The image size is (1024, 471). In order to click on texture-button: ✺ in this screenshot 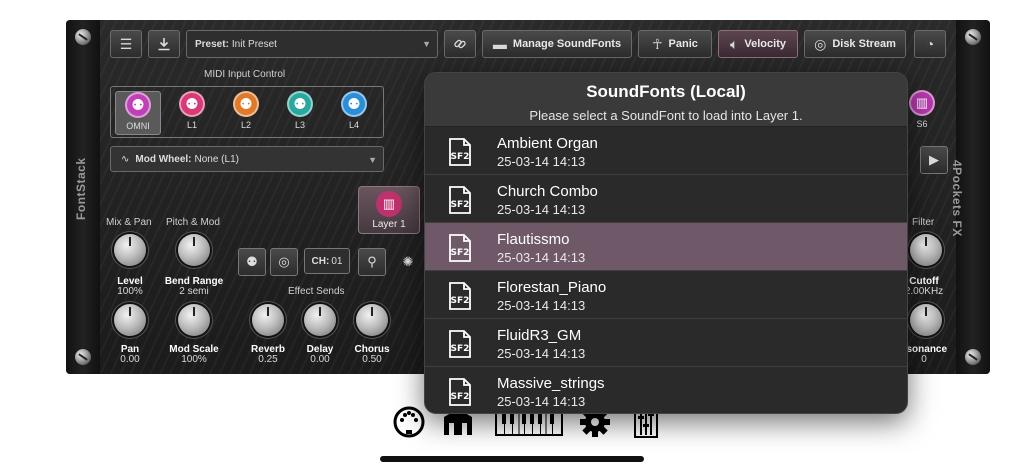, I will do `click(408, 262)`.